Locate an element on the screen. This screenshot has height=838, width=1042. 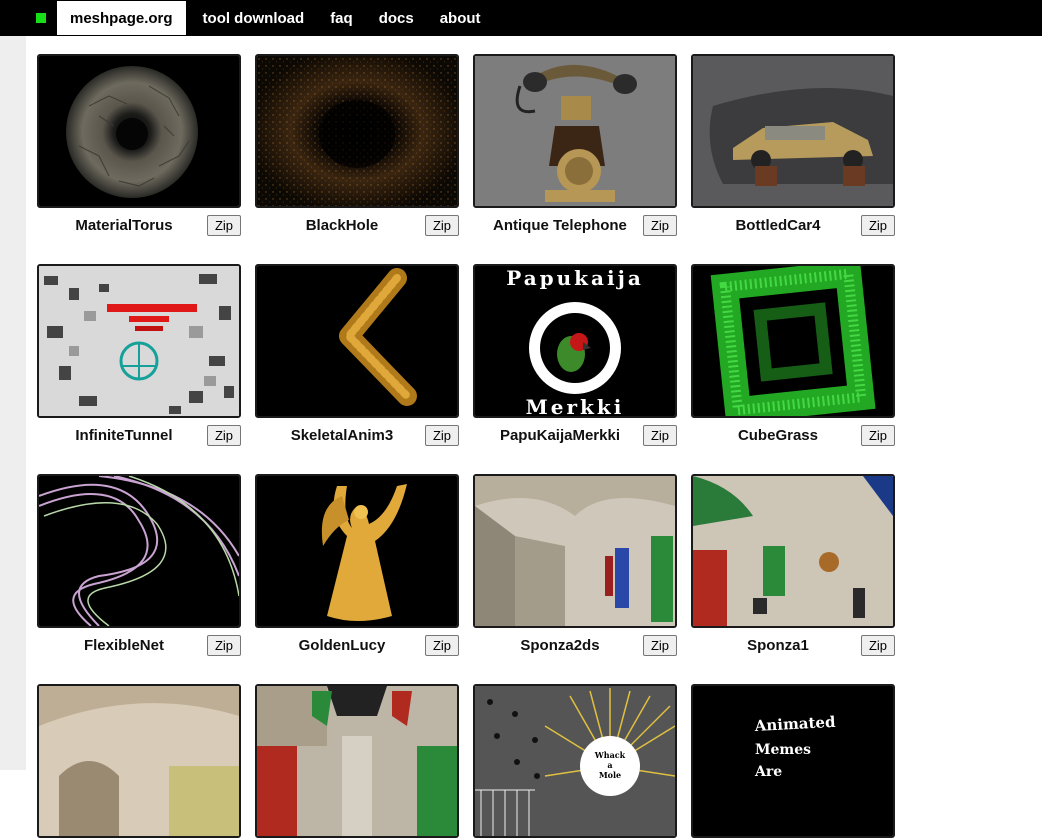
parrot-badge-icon: Papukaija Merkki is located at coordinates (575, 341).